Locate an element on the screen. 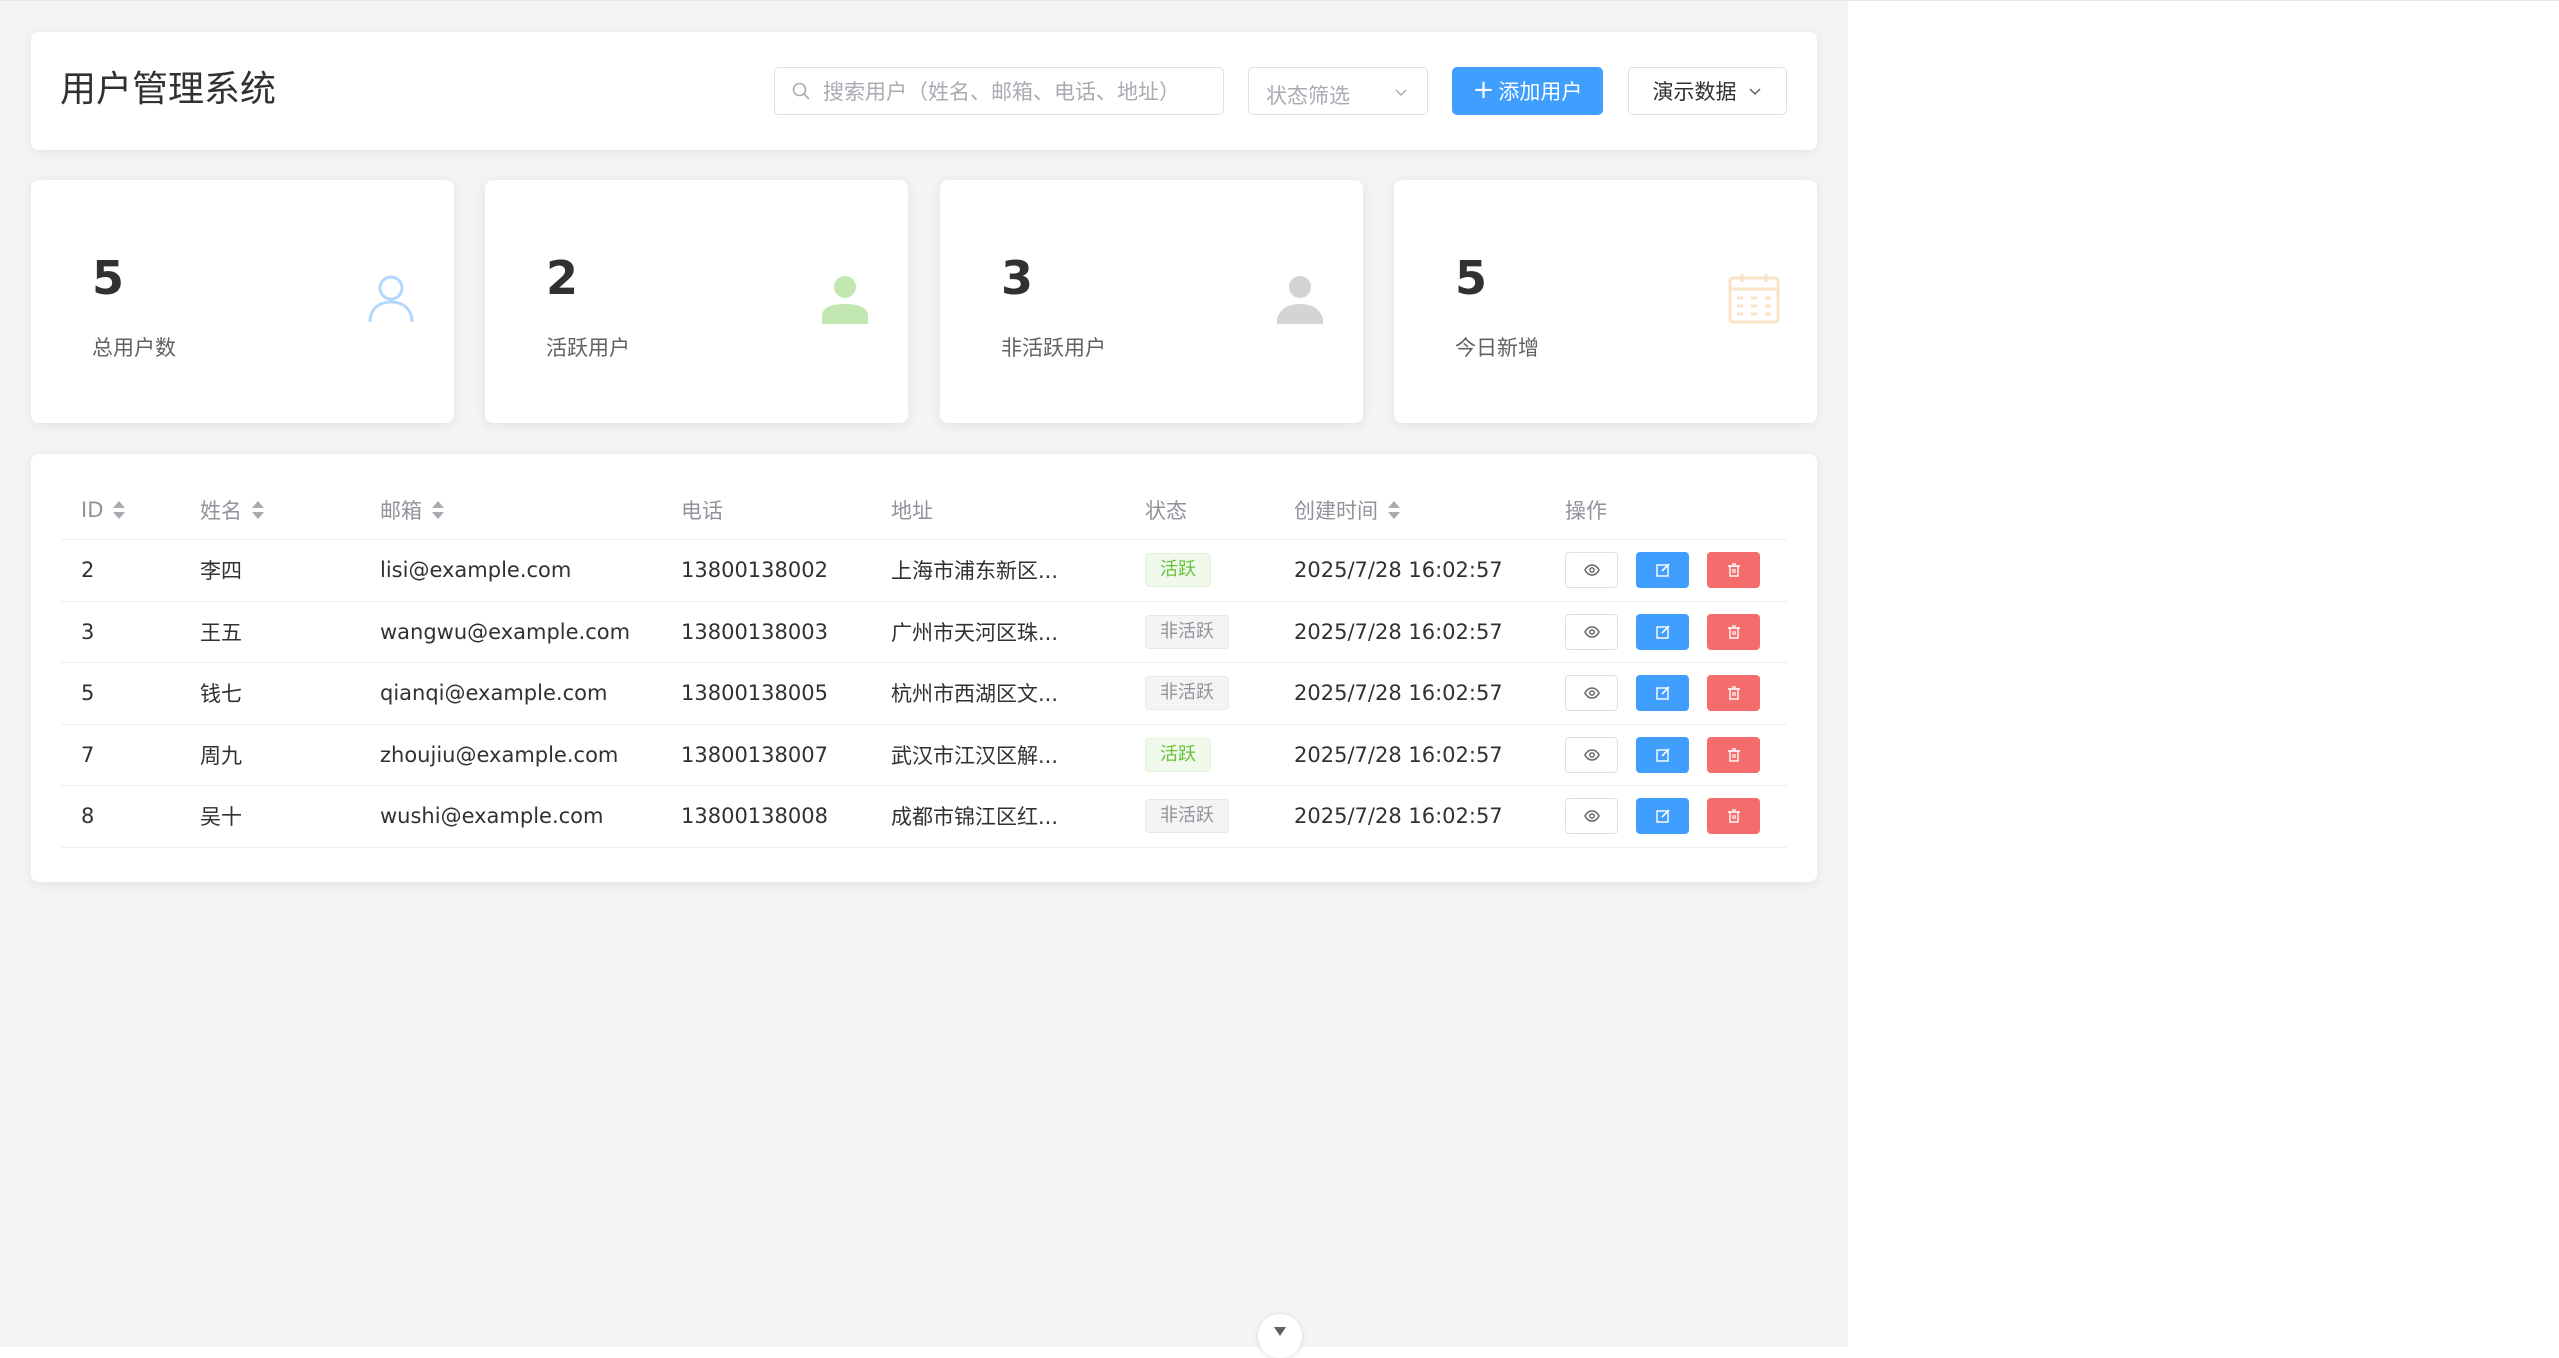 The image size is (2559, 1358). demo-data-dropdown: 演示数据 is located at coordinates (1707, 91).